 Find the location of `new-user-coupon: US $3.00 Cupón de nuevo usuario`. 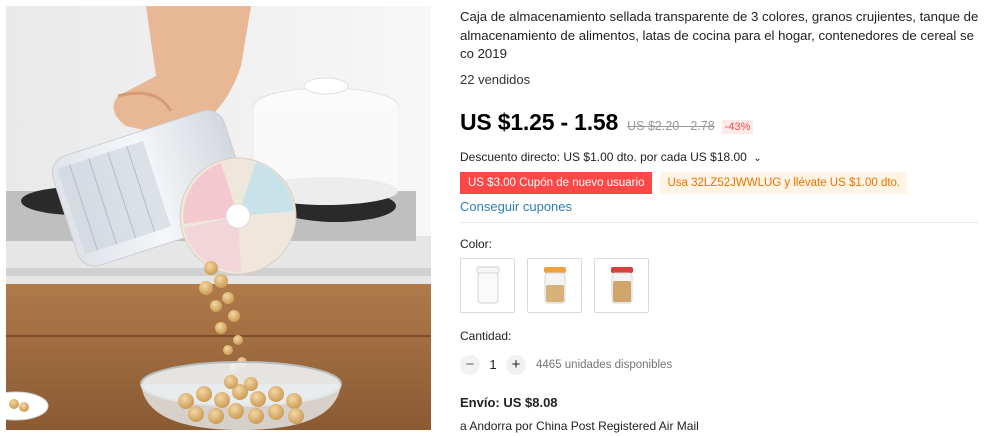

new-user-coupon: US $3.00 Cupón de nuevo usuario is located at coordinates (555, 182).